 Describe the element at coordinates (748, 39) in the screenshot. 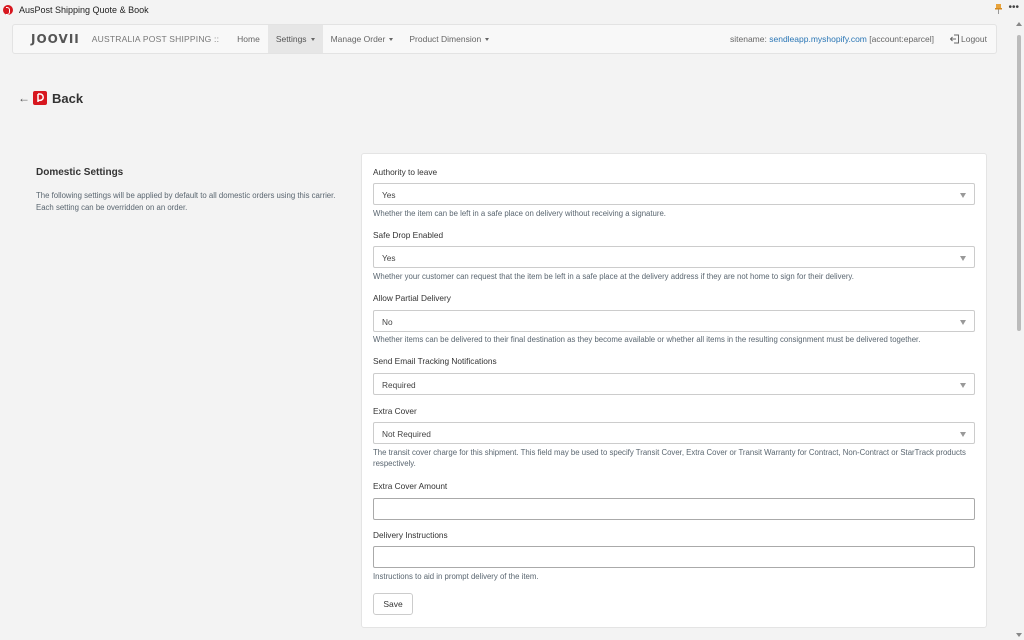

I see `sitename-label: sitename:` at that location.